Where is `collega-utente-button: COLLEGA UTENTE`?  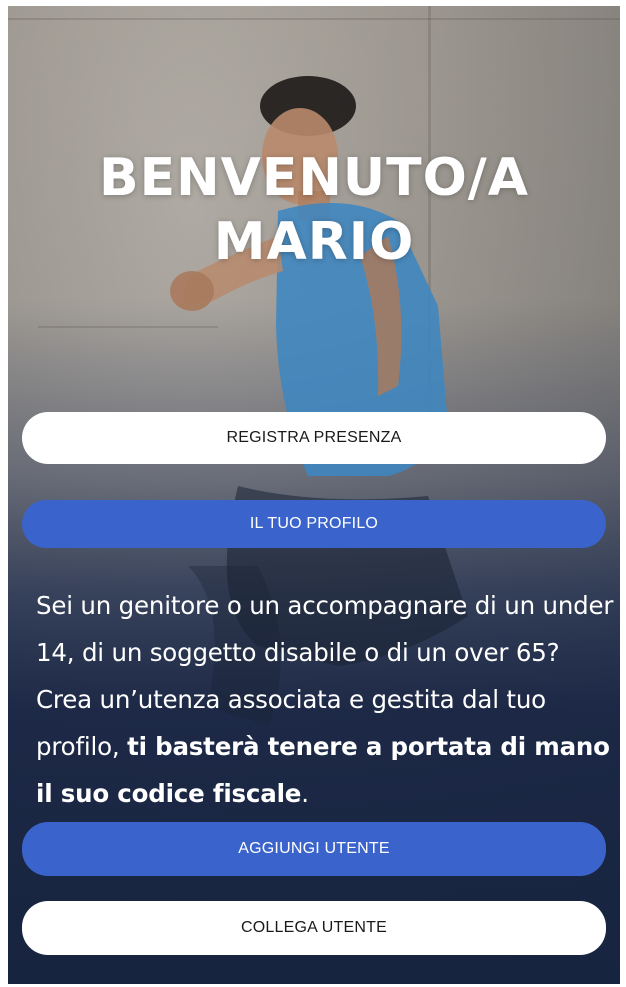
collega-utente-button: COLLEGA UTENTE is located at coordinates (314, 928).